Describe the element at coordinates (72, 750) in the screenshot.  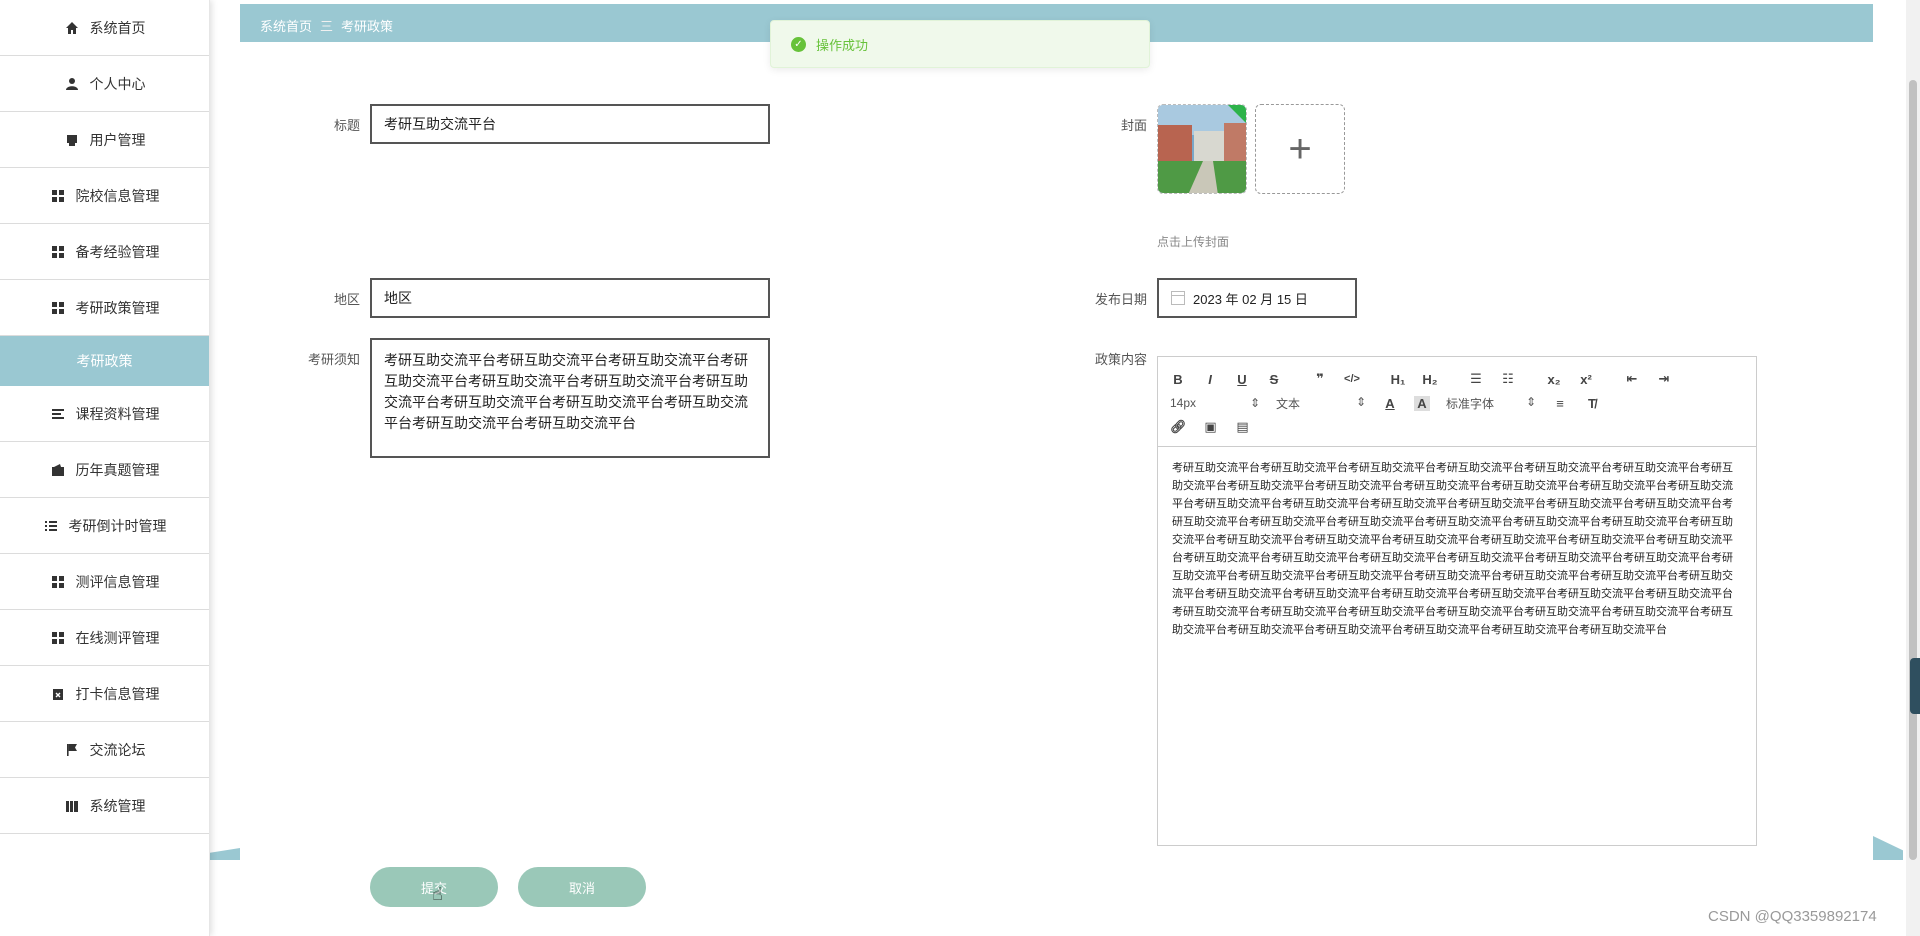
I see `flag-icon` at that location.